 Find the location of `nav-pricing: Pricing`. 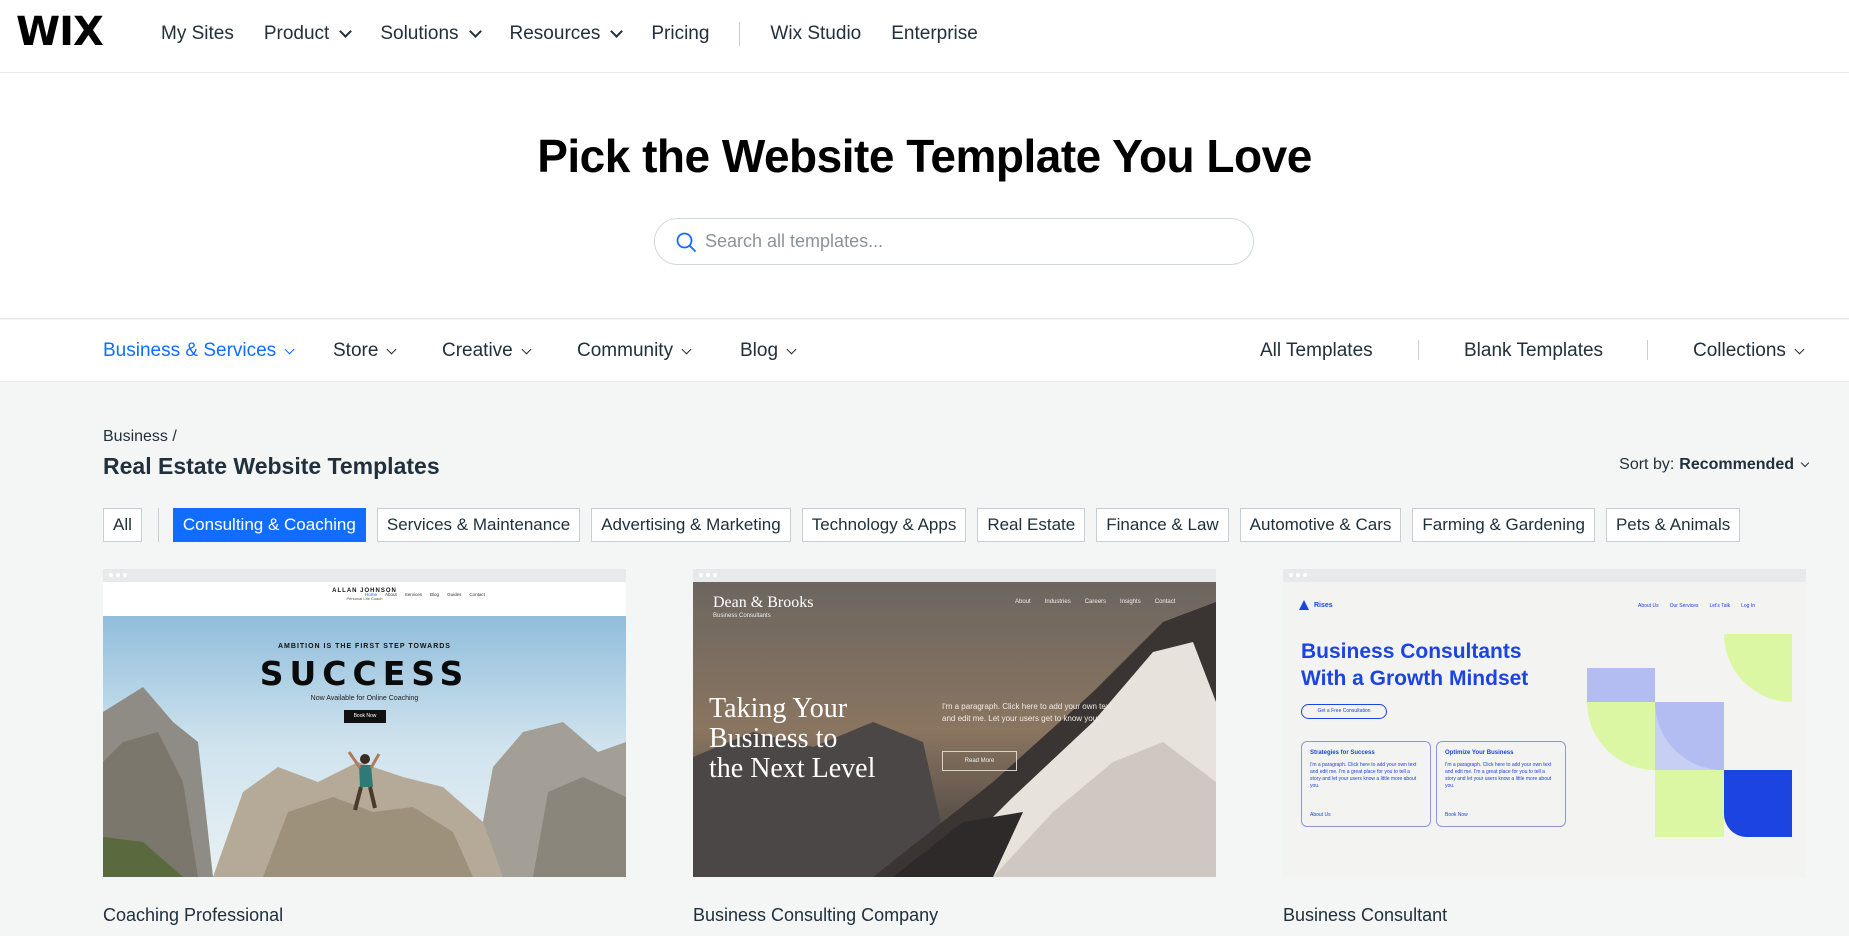

nav-pricing: Pricing is located at coordinates (680, 34).